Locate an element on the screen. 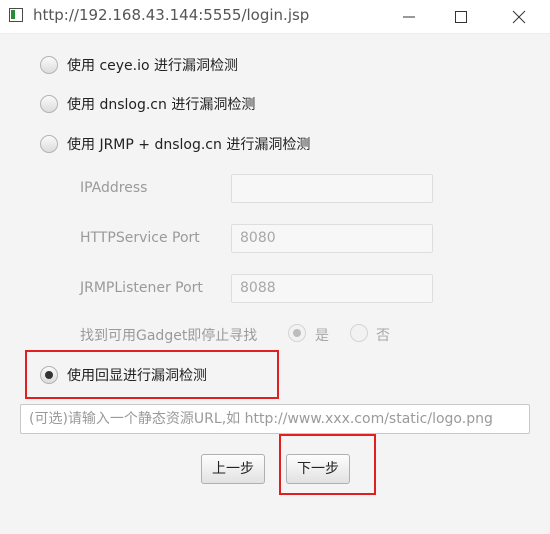 This screenshot has height=534, width=550. option-dnslog: 使用 dnslog.cn 进行漏洞检测 is located at coordinates (147, 104).